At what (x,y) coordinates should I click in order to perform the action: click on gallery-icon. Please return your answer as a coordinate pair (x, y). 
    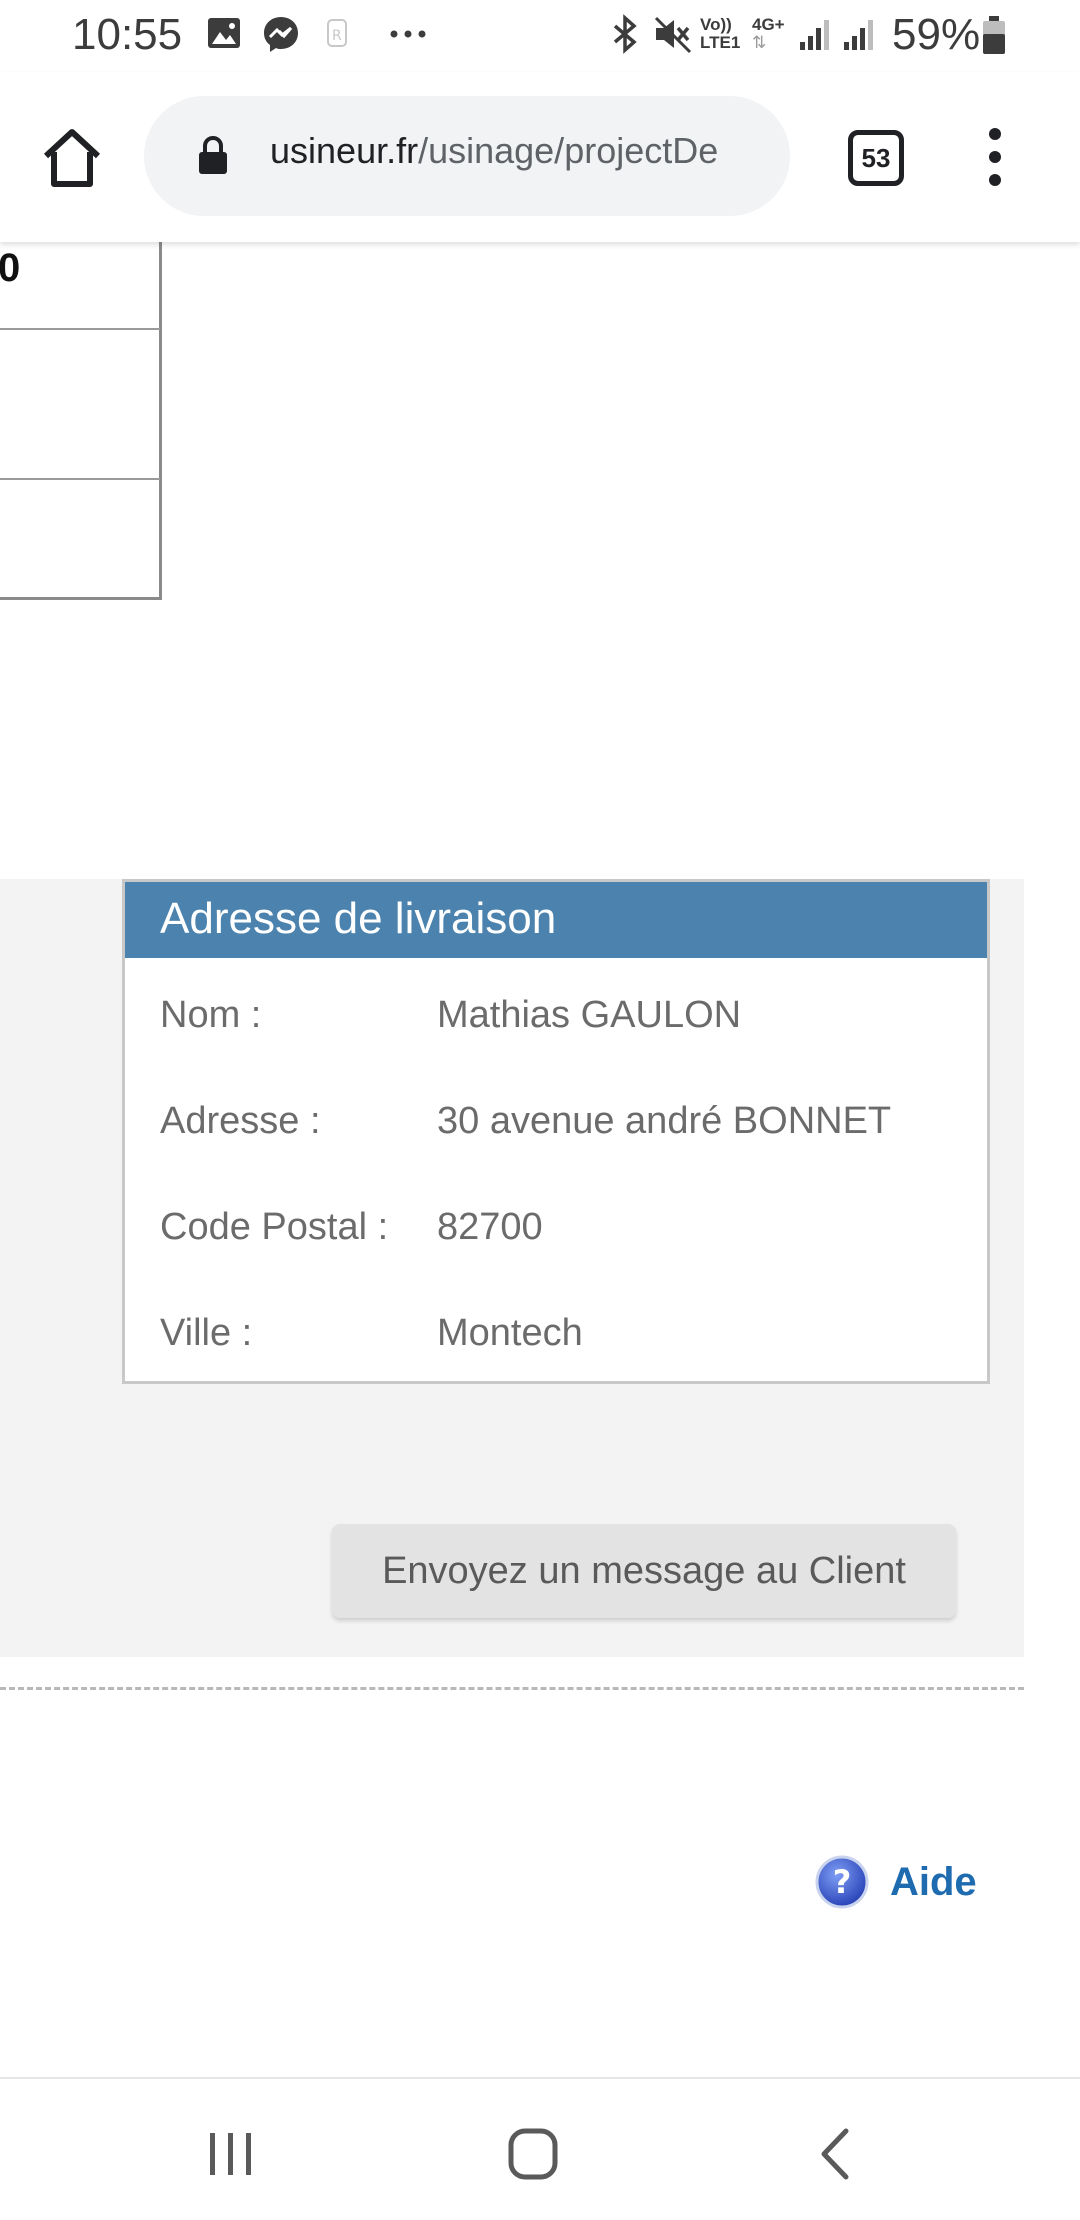
    Looking at the image, I should click on (224, 33).